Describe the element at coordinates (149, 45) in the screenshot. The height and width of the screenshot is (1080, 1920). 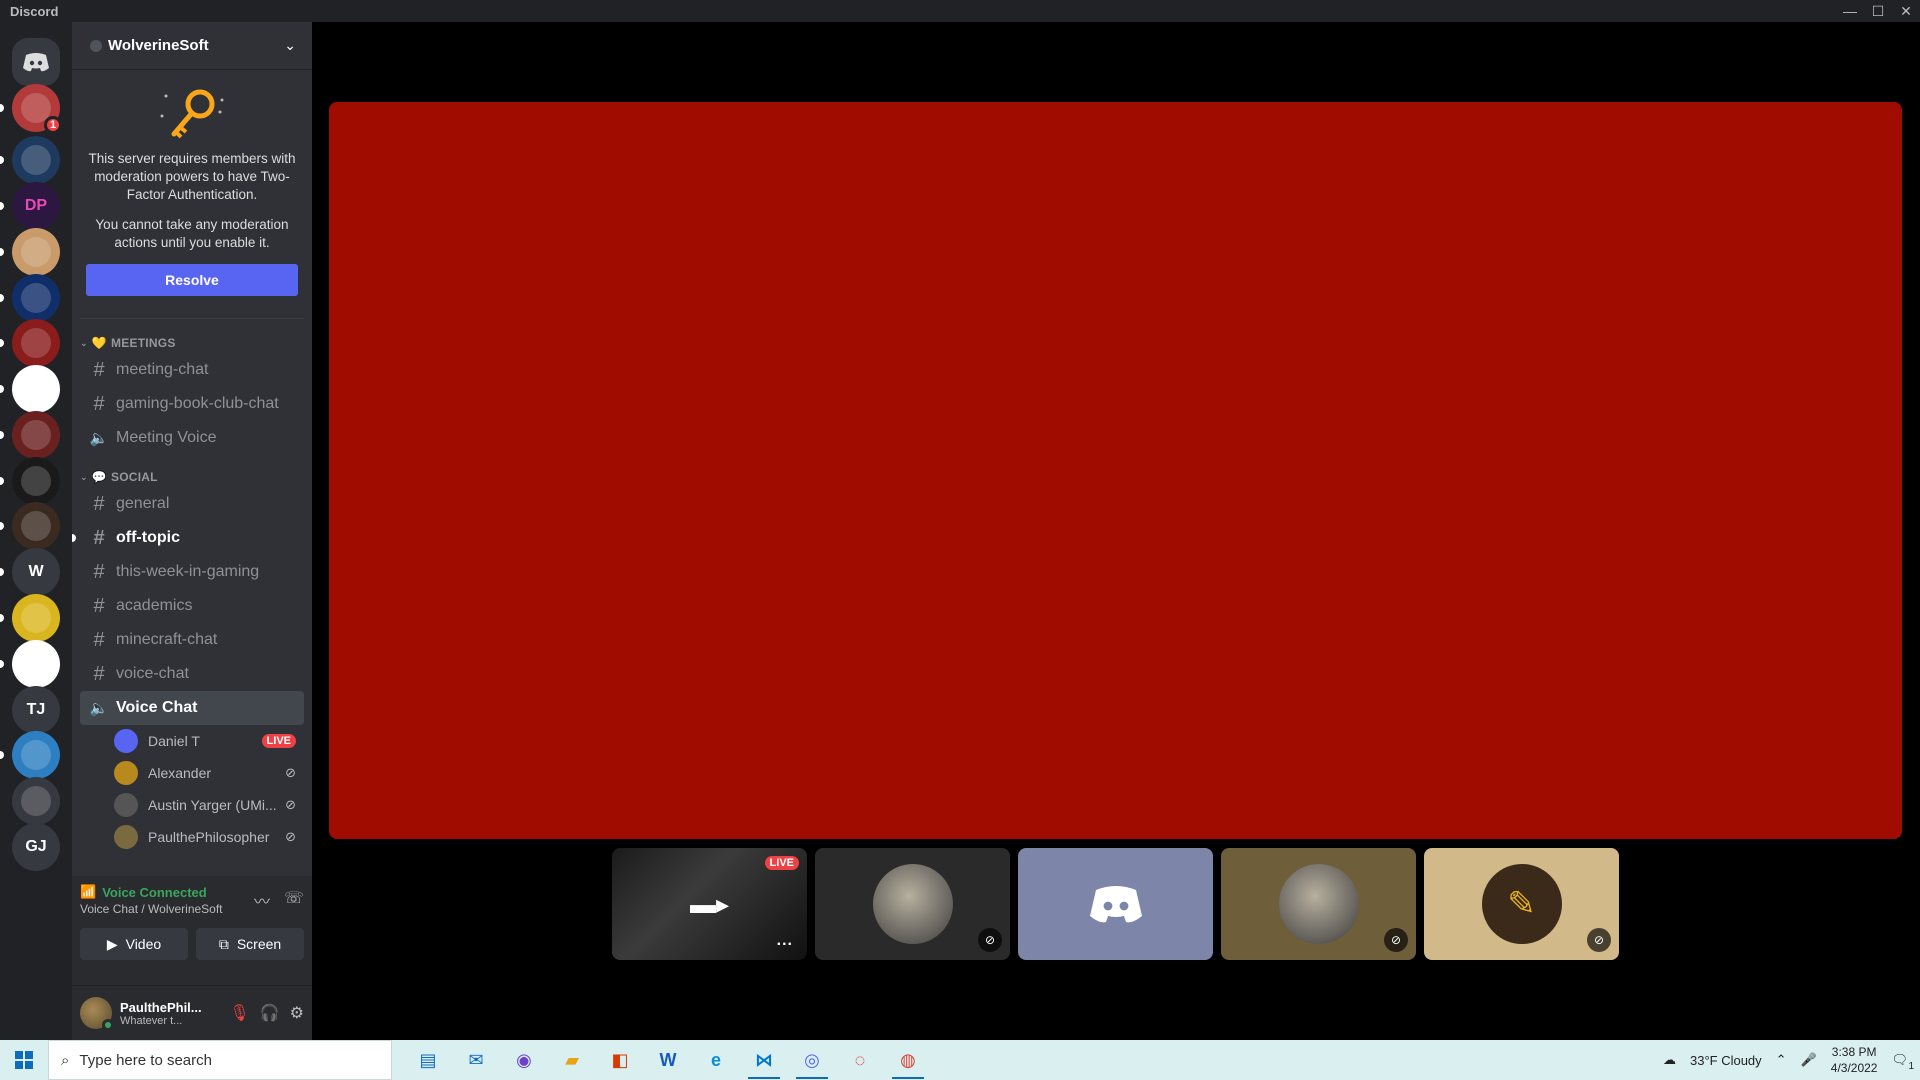
I see `server-name-wrap: WolverineSoft` at that location.